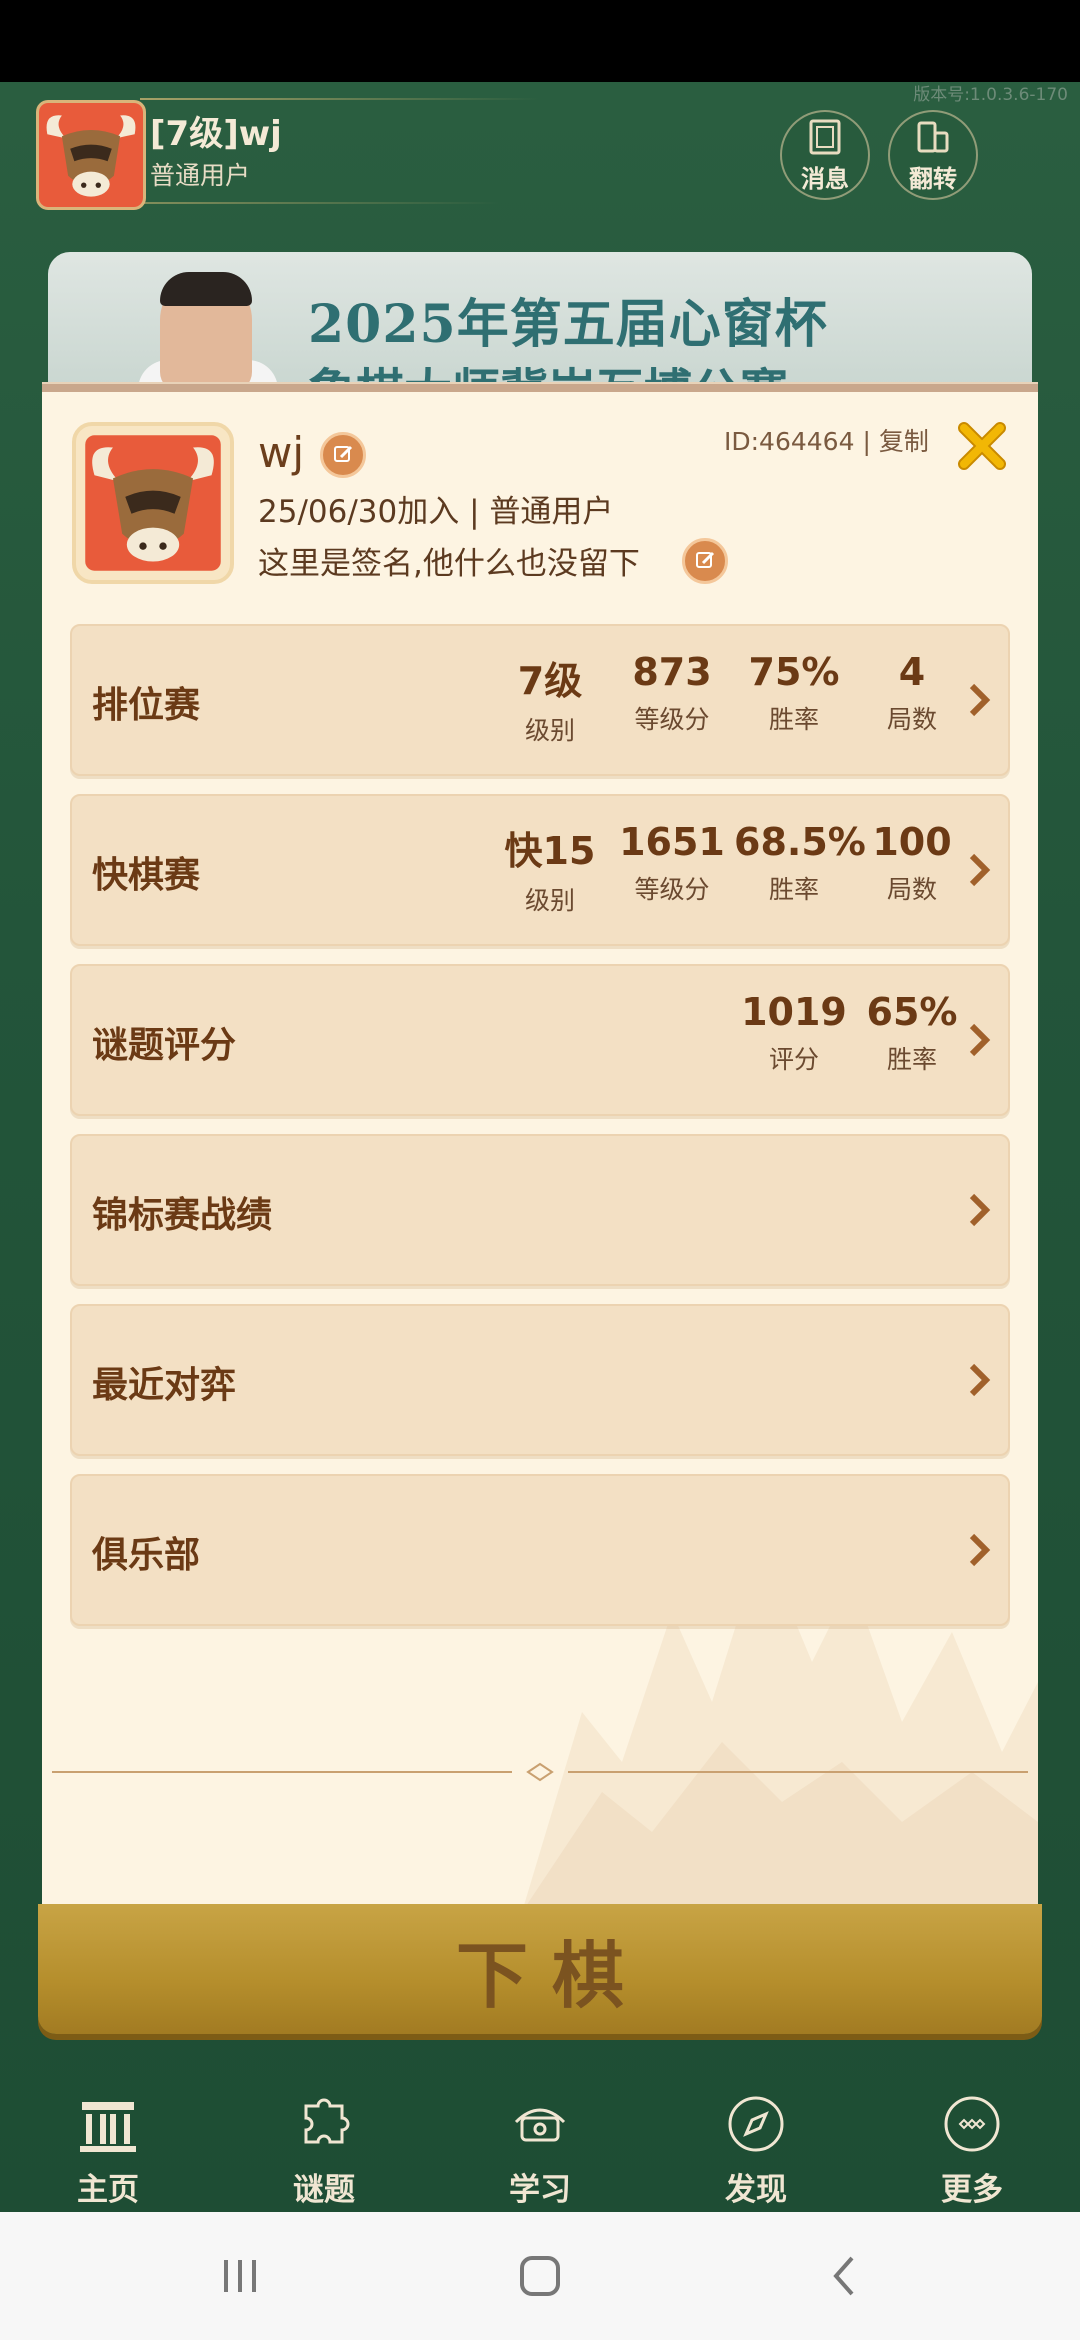  I want to click on play-button: 下棋, so click(540, 1969).